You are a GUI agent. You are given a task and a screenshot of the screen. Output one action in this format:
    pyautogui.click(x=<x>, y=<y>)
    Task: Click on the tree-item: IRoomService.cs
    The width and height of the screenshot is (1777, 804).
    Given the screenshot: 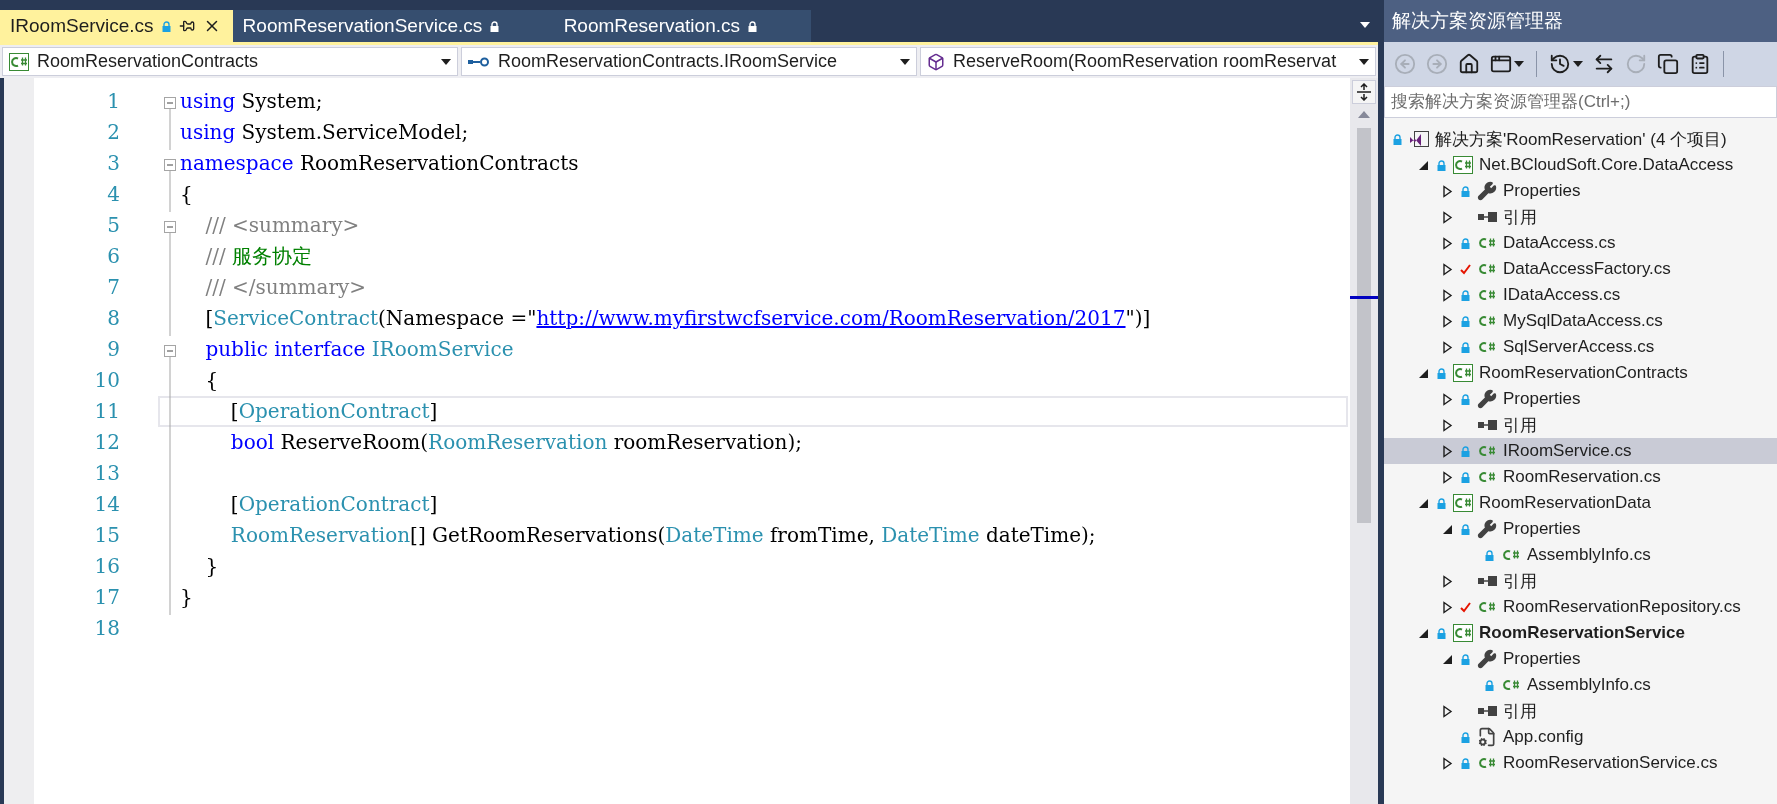 What is the action you would take?
    pyautogui.click(x=1580, y=451)
    